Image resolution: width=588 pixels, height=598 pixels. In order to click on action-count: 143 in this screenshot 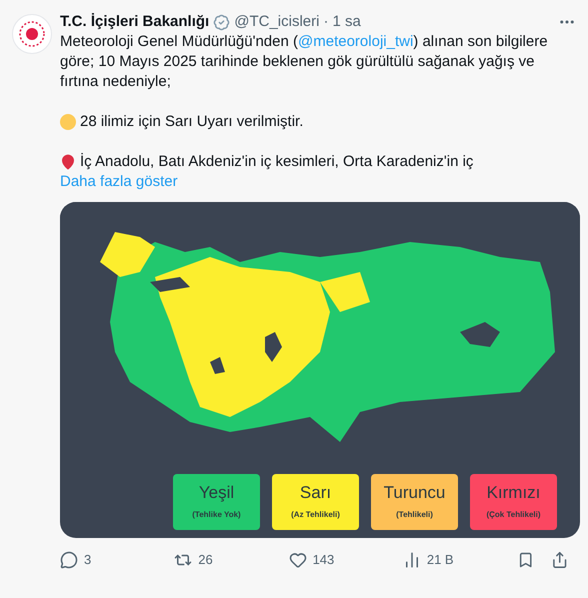, I will do `click(323, 560)`.